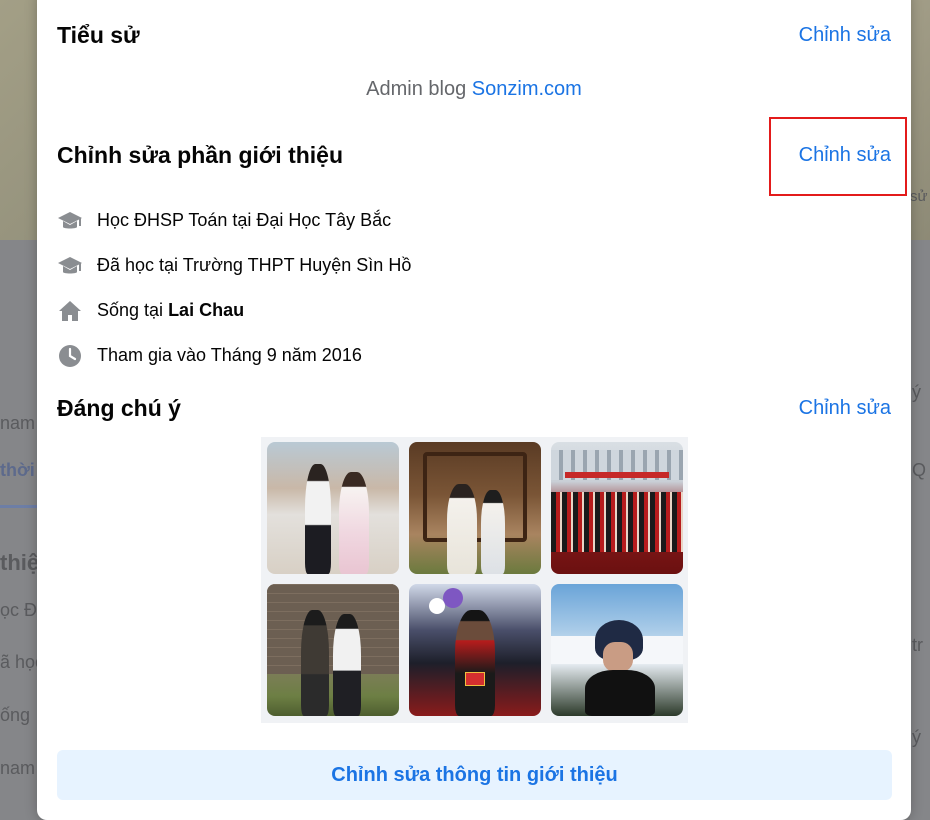 The height and width of the screenshot is (820, 930). Describe the element at coordinates (229, 355) in the screenshot. I see `joined-text: Tham gia vào Tháng 9 năm 2016` at that location.